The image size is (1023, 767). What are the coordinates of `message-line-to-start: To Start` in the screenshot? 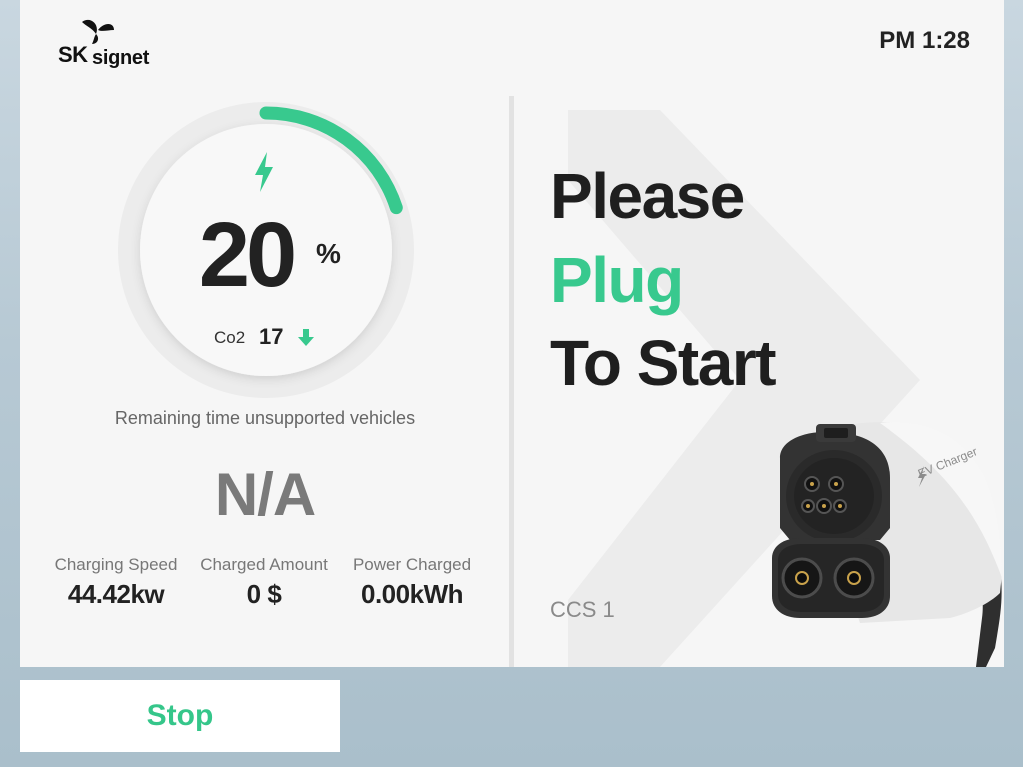 It's located at (663, 363).